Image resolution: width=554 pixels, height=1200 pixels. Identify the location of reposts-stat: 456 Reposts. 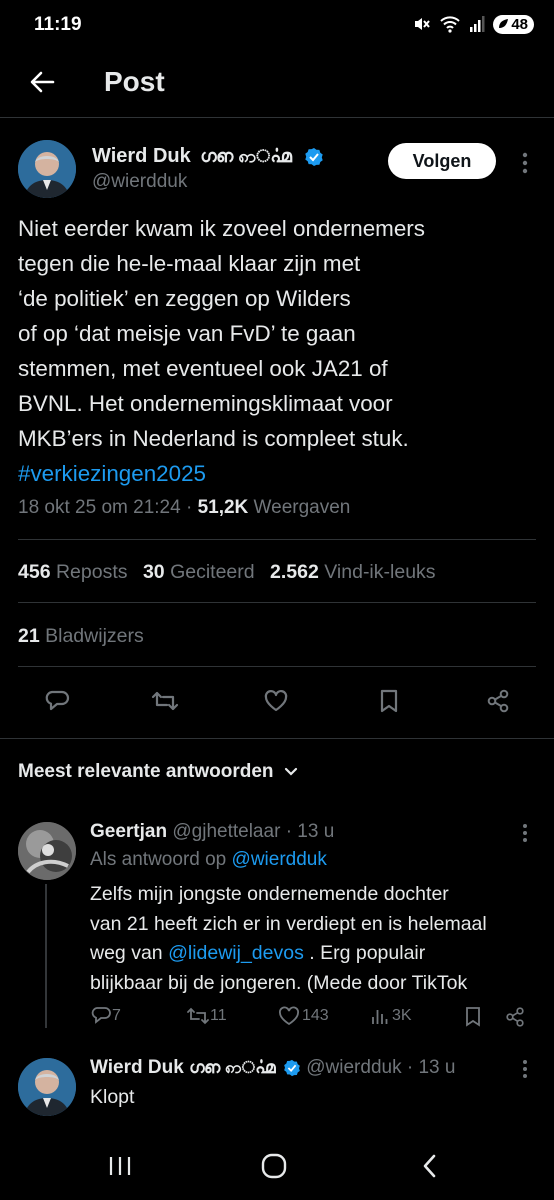
(75, 572).